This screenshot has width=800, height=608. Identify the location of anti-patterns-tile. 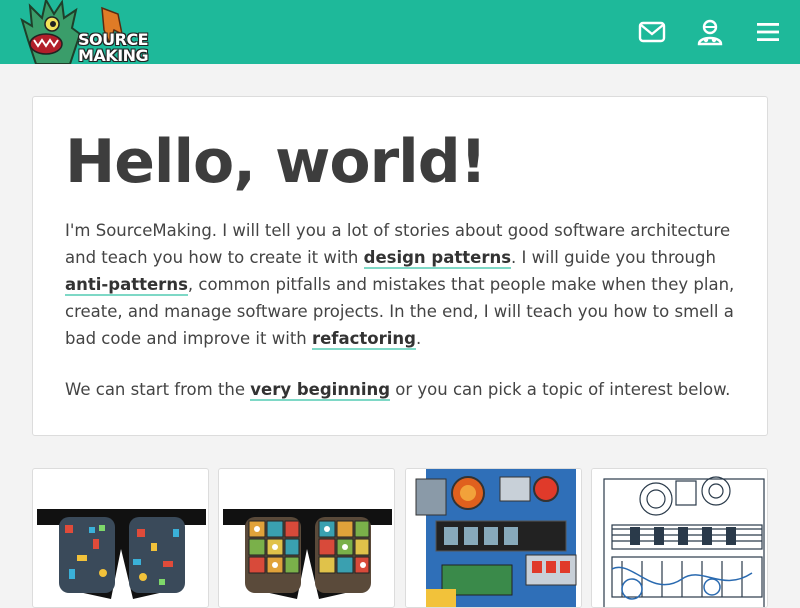
(306, 538).